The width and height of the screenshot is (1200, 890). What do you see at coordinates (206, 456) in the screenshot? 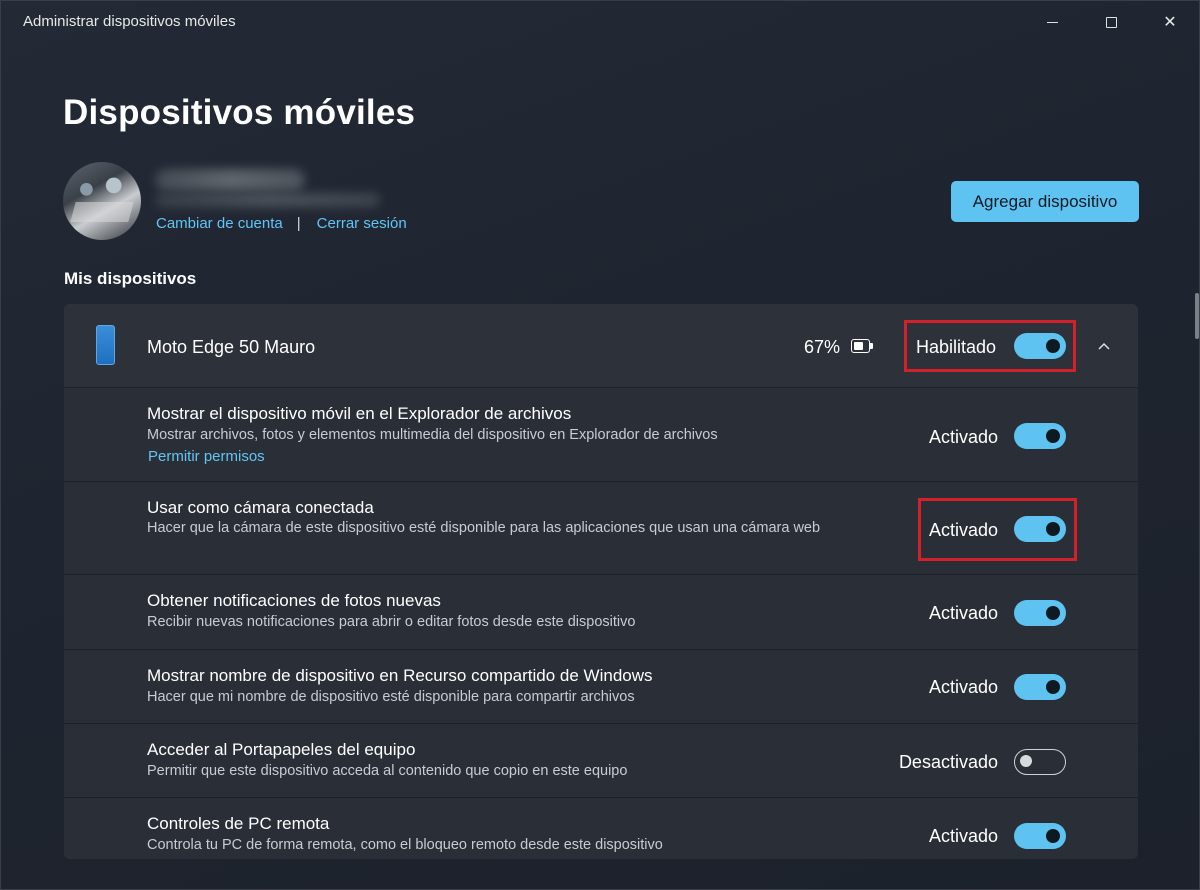
I see `permissions-link: Permitir permisos` at bounding box center [206, 456].